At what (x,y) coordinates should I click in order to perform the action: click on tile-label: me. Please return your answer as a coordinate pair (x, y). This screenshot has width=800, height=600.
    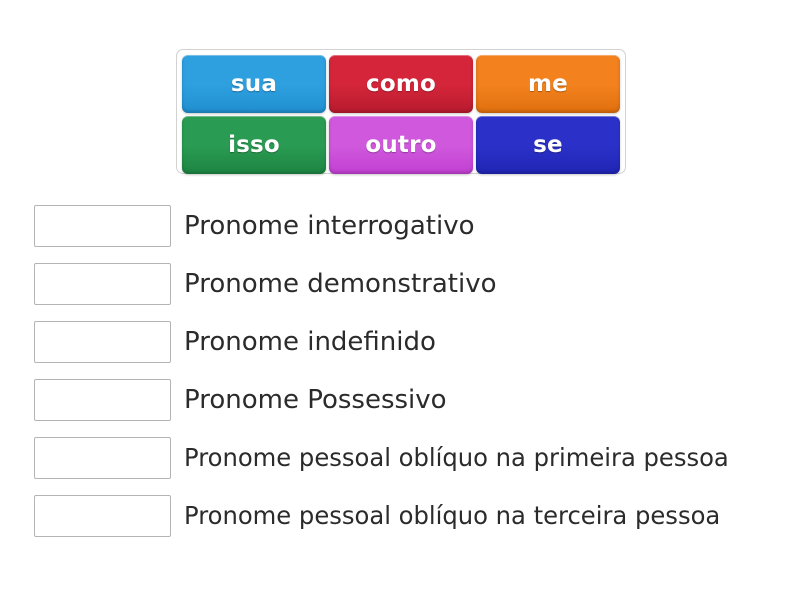
    Looking at the image, I should click on (548, 84).